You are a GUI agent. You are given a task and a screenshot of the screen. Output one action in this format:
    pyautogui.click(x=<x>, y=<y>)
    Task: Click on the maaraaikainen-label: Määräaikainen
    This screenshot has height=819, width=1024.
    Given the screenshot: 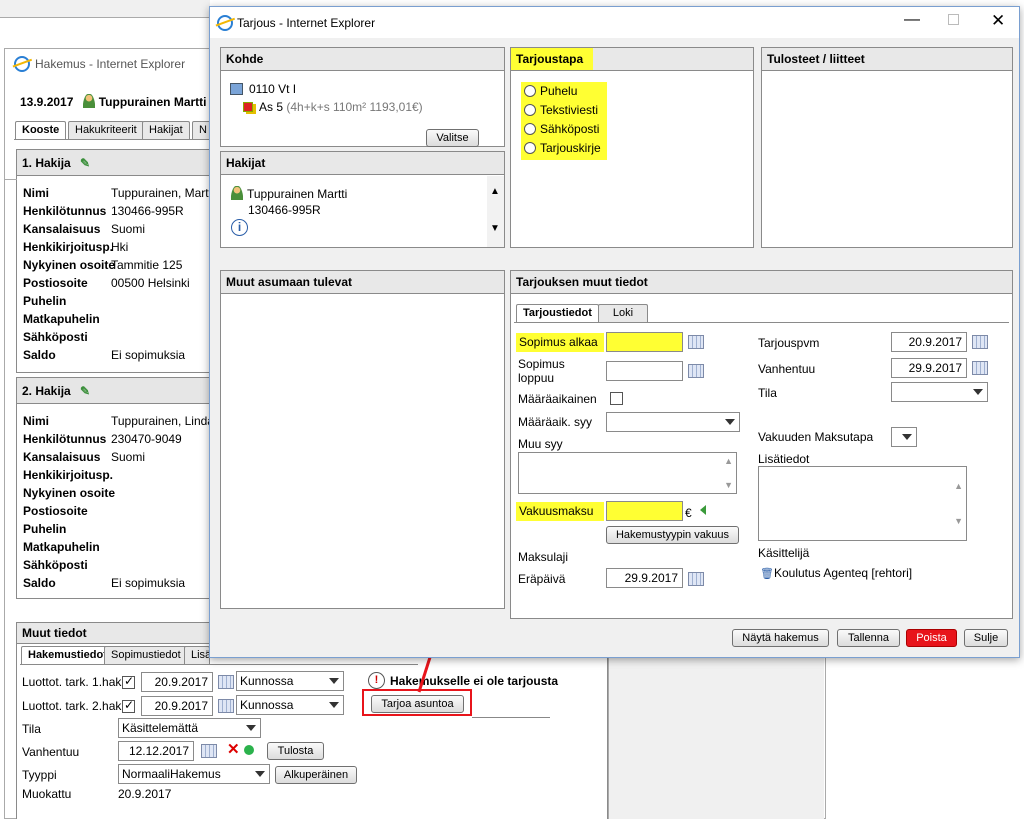 What is the action you would take?
    pyautogui.click(x=557, y=399)
    